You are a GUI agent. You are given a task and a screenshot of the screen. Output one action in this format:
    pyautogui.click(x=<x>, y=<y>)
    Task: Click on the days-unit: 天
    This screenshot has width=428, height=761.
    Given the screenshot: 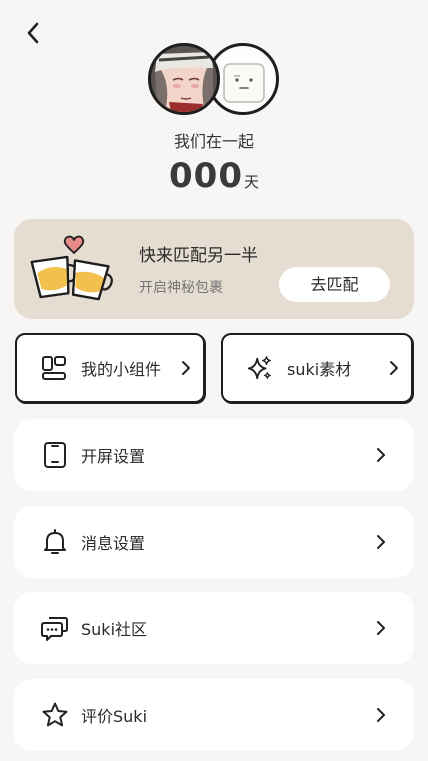 What is the action you would take?
    pyautogui.click(x=251, y=182)
    